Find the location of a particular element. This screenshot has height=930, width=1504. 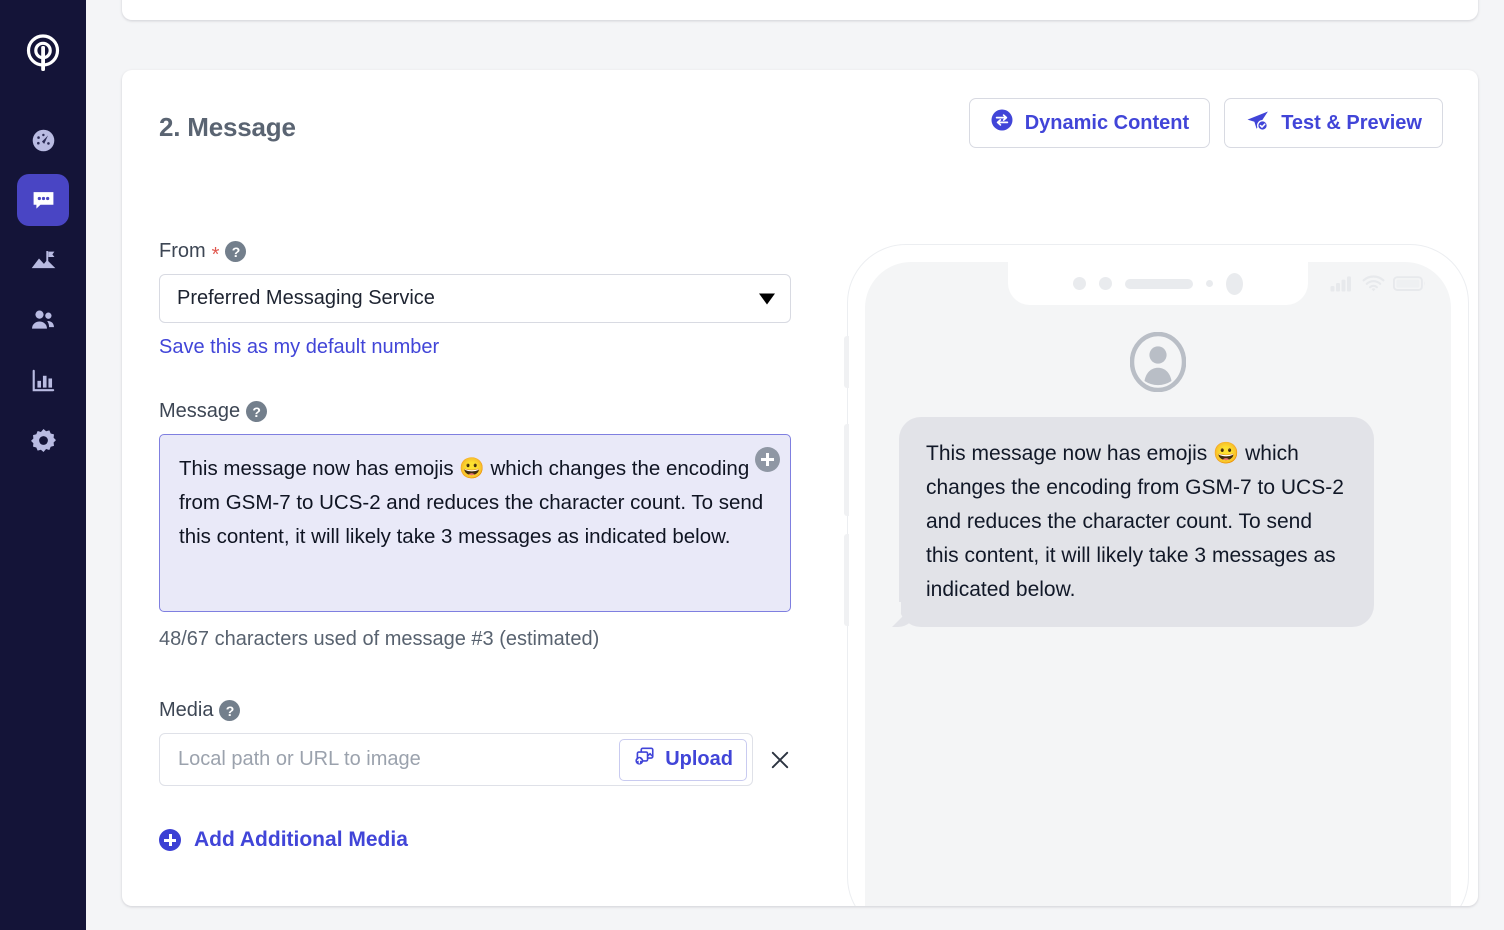

add-additional-media-button: Add Additional Media is located at coordinates (283, 840).